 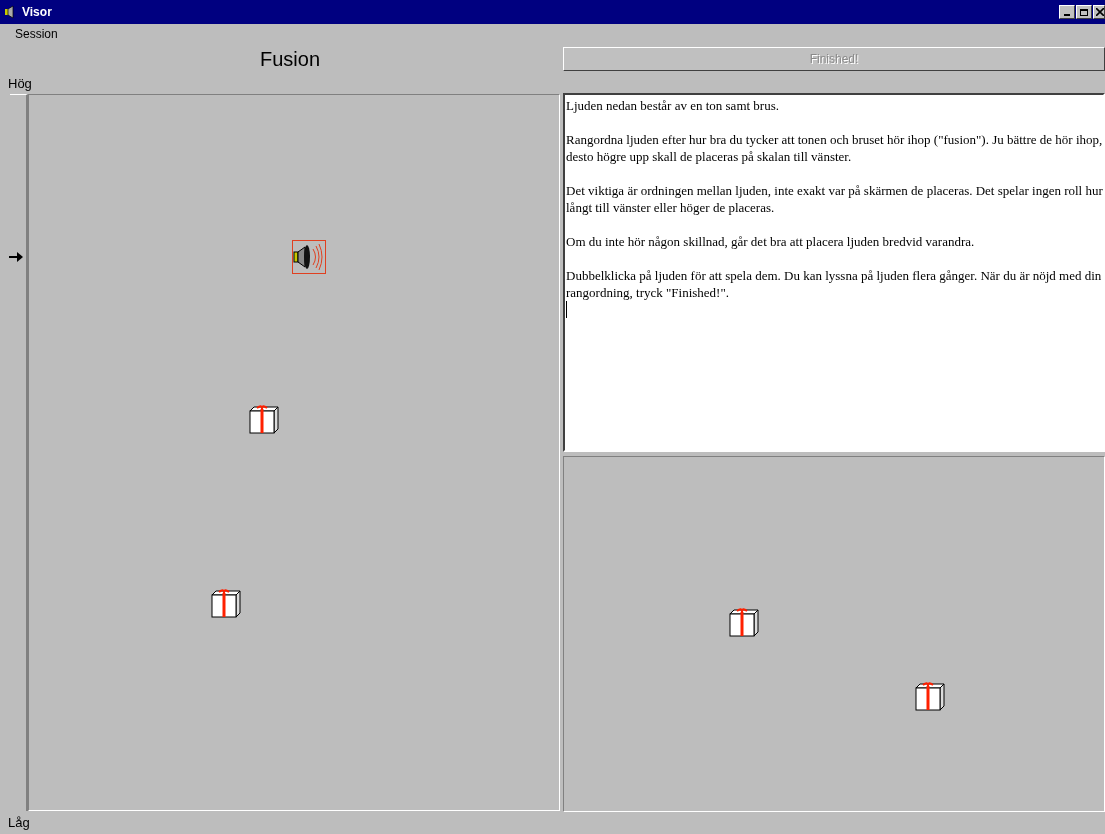 What do you see at coordinates (834, 199) in the screenshot?
I see `instruction-paragraph: Det viktiga är ordningen mellan ljuden, inte exakt var på skärmen de placeras. Det spelar ingen roll hur långt till vänster eller höger de placeras.` at bounding box center [834, 199].